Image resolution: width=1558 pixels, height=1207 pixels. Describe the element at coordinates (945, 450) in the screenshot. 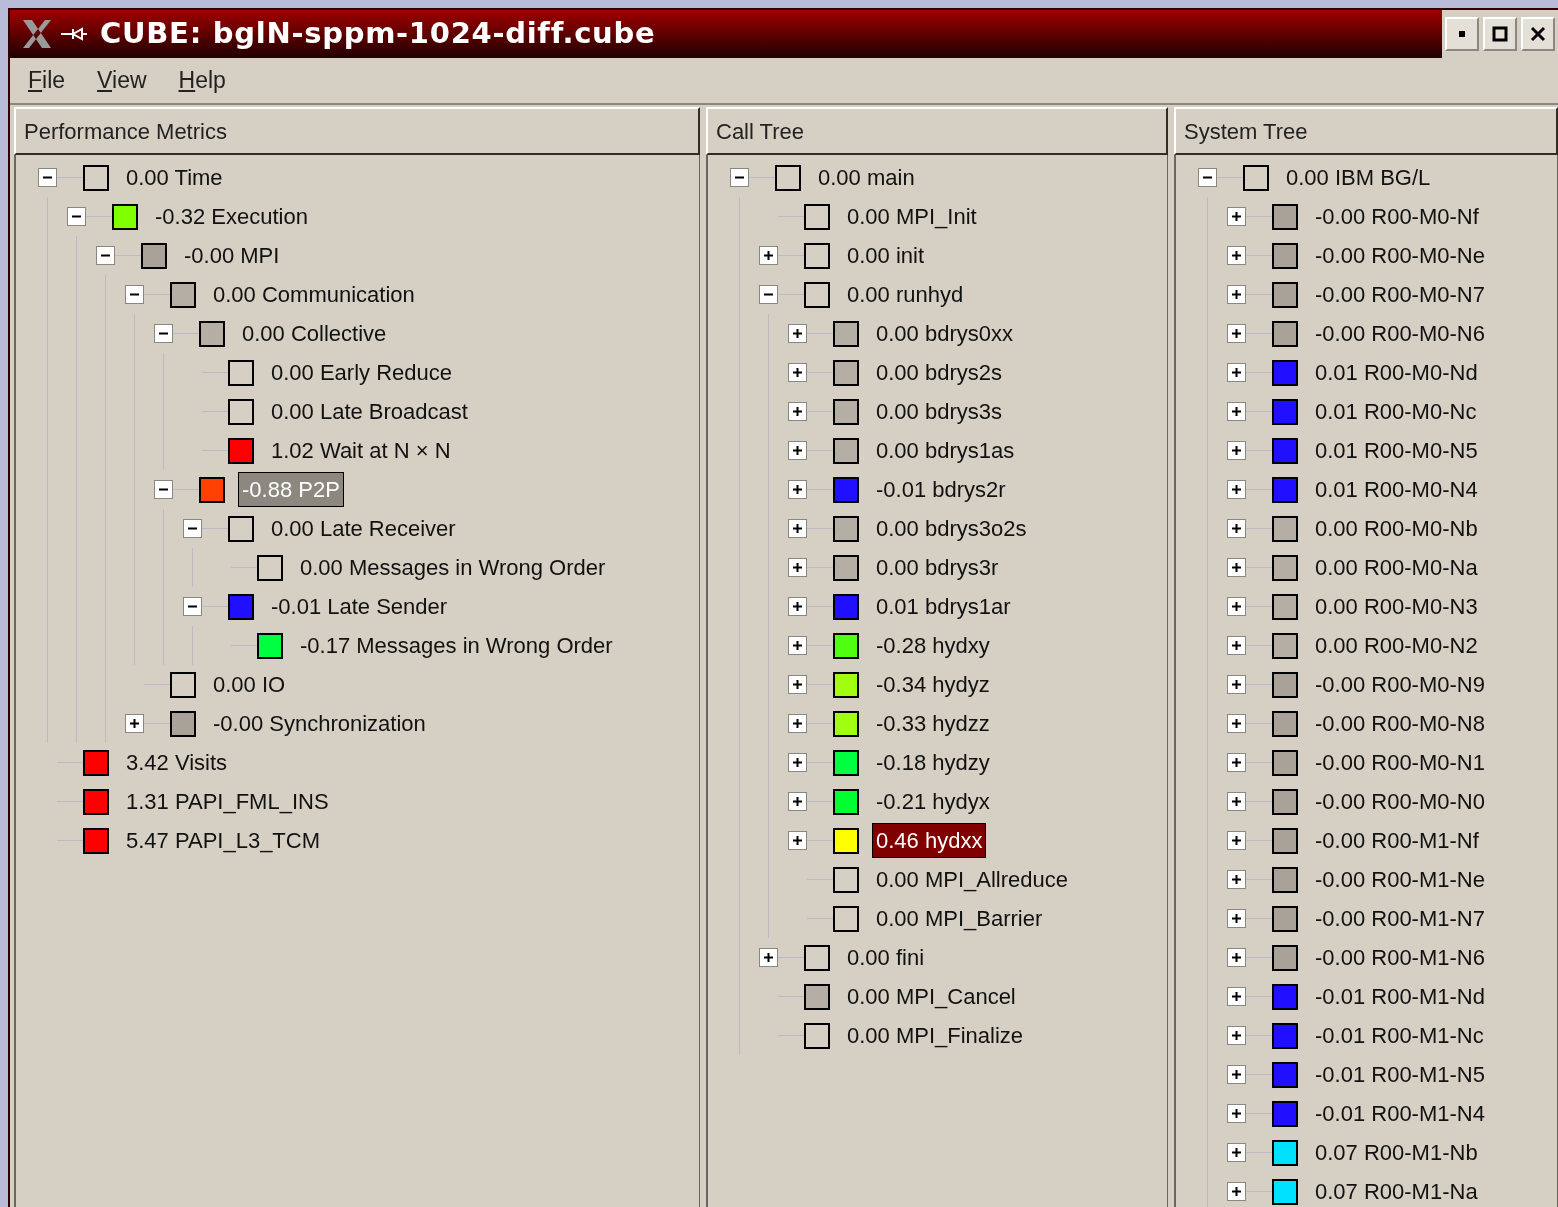

I see `tree-item: 0.00 bdrys1as` at that location.